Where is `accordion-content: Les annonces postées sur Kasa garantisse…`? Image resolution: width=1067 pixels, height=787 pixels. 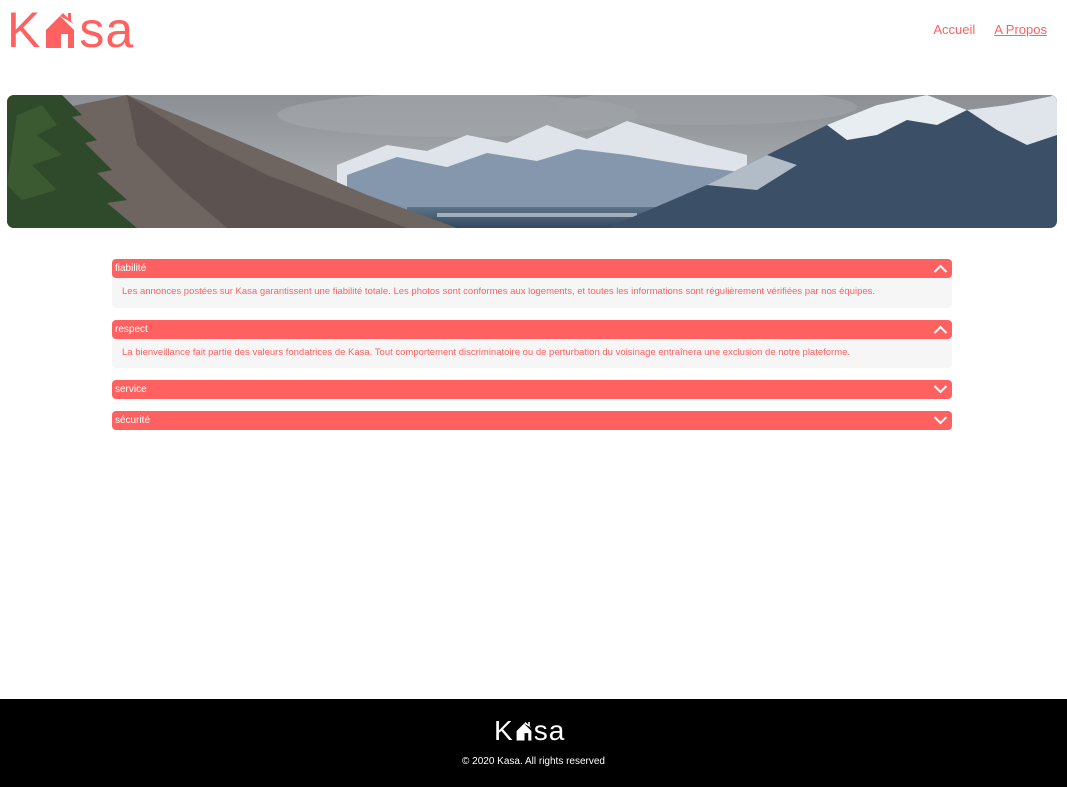 accordion-content: Les annonces postées sur Kasa garantisse… is located at coordinates (532, 292).